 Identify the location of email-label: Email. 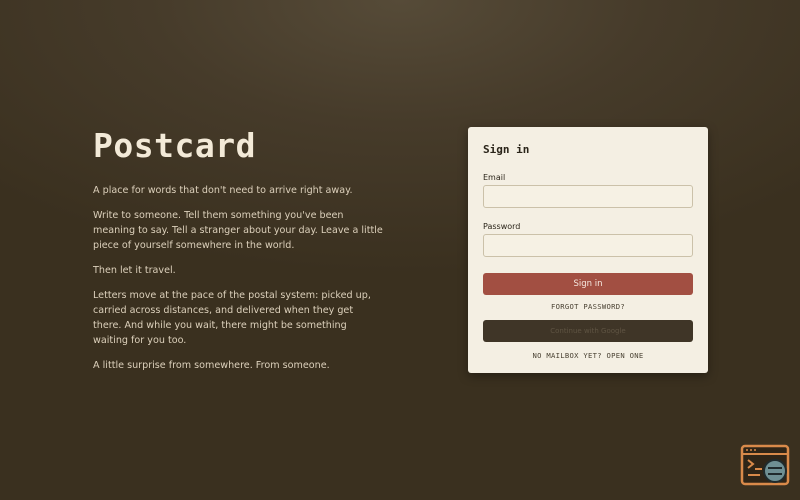
(494, 177).